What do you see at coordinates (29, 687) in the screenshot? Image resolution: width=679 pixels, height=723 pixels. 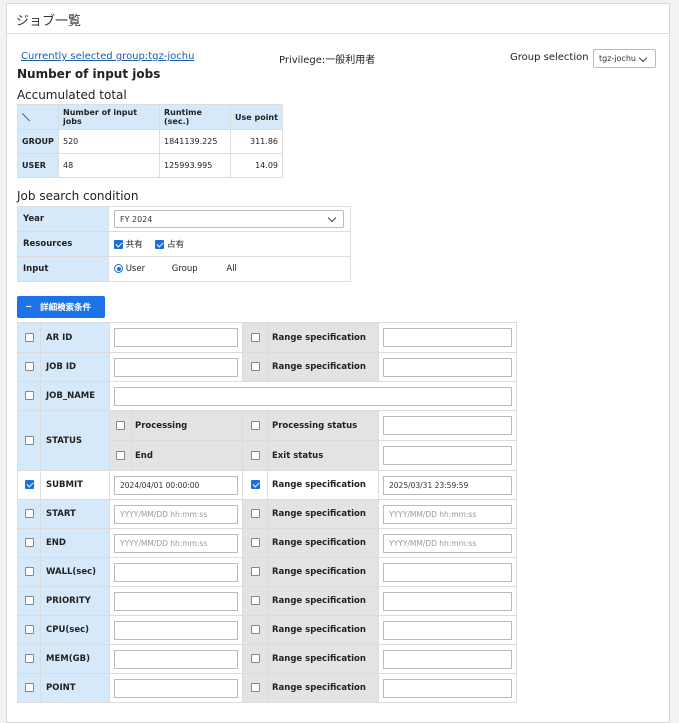 I see `point-checkbox` at bounding box center [29, 687].